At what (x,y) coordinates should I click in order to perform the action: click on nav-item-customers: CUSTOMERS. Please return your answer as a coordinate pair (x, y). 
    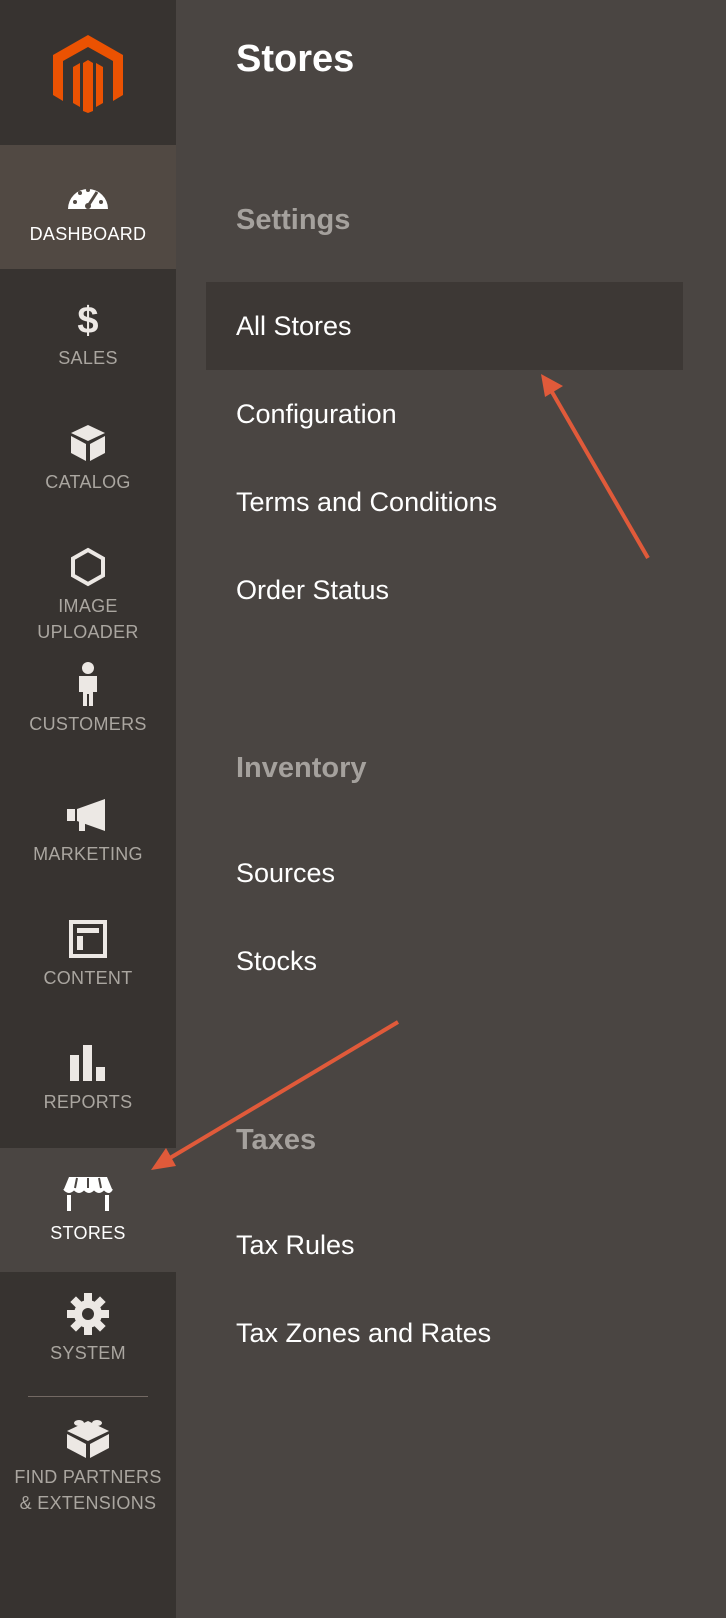
    Looking at the image, I should click on (88, 703).